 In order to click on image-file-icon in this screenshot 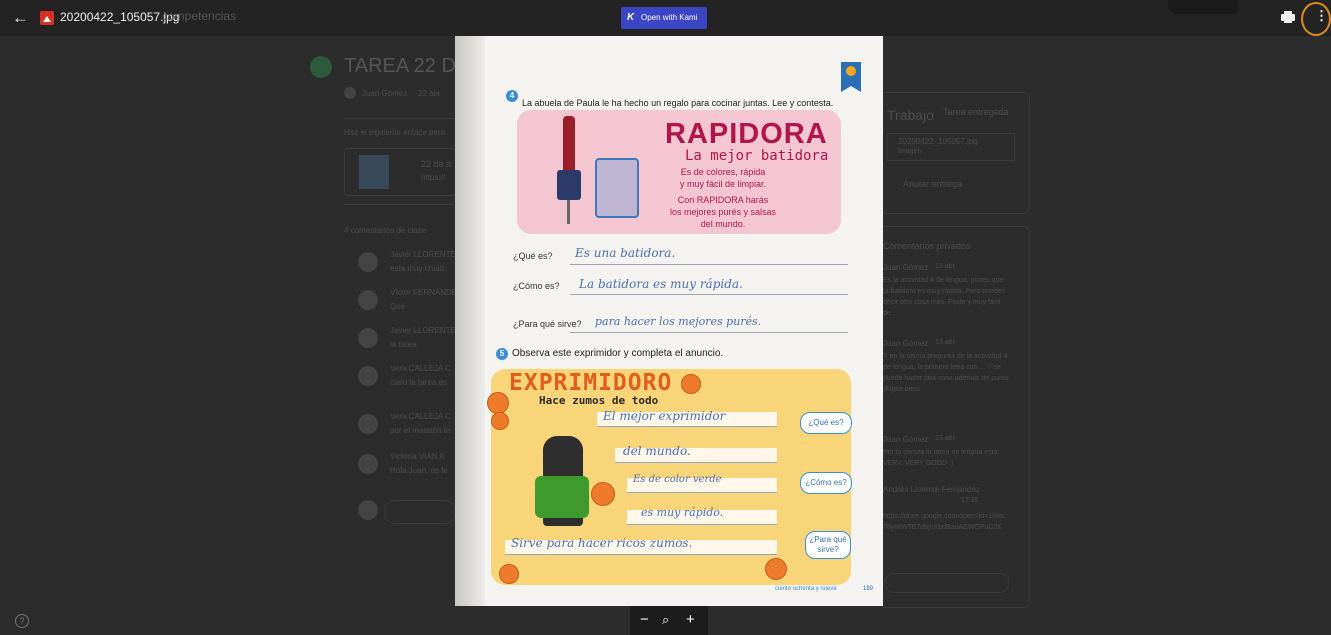, I will do `click(47, 18)`.